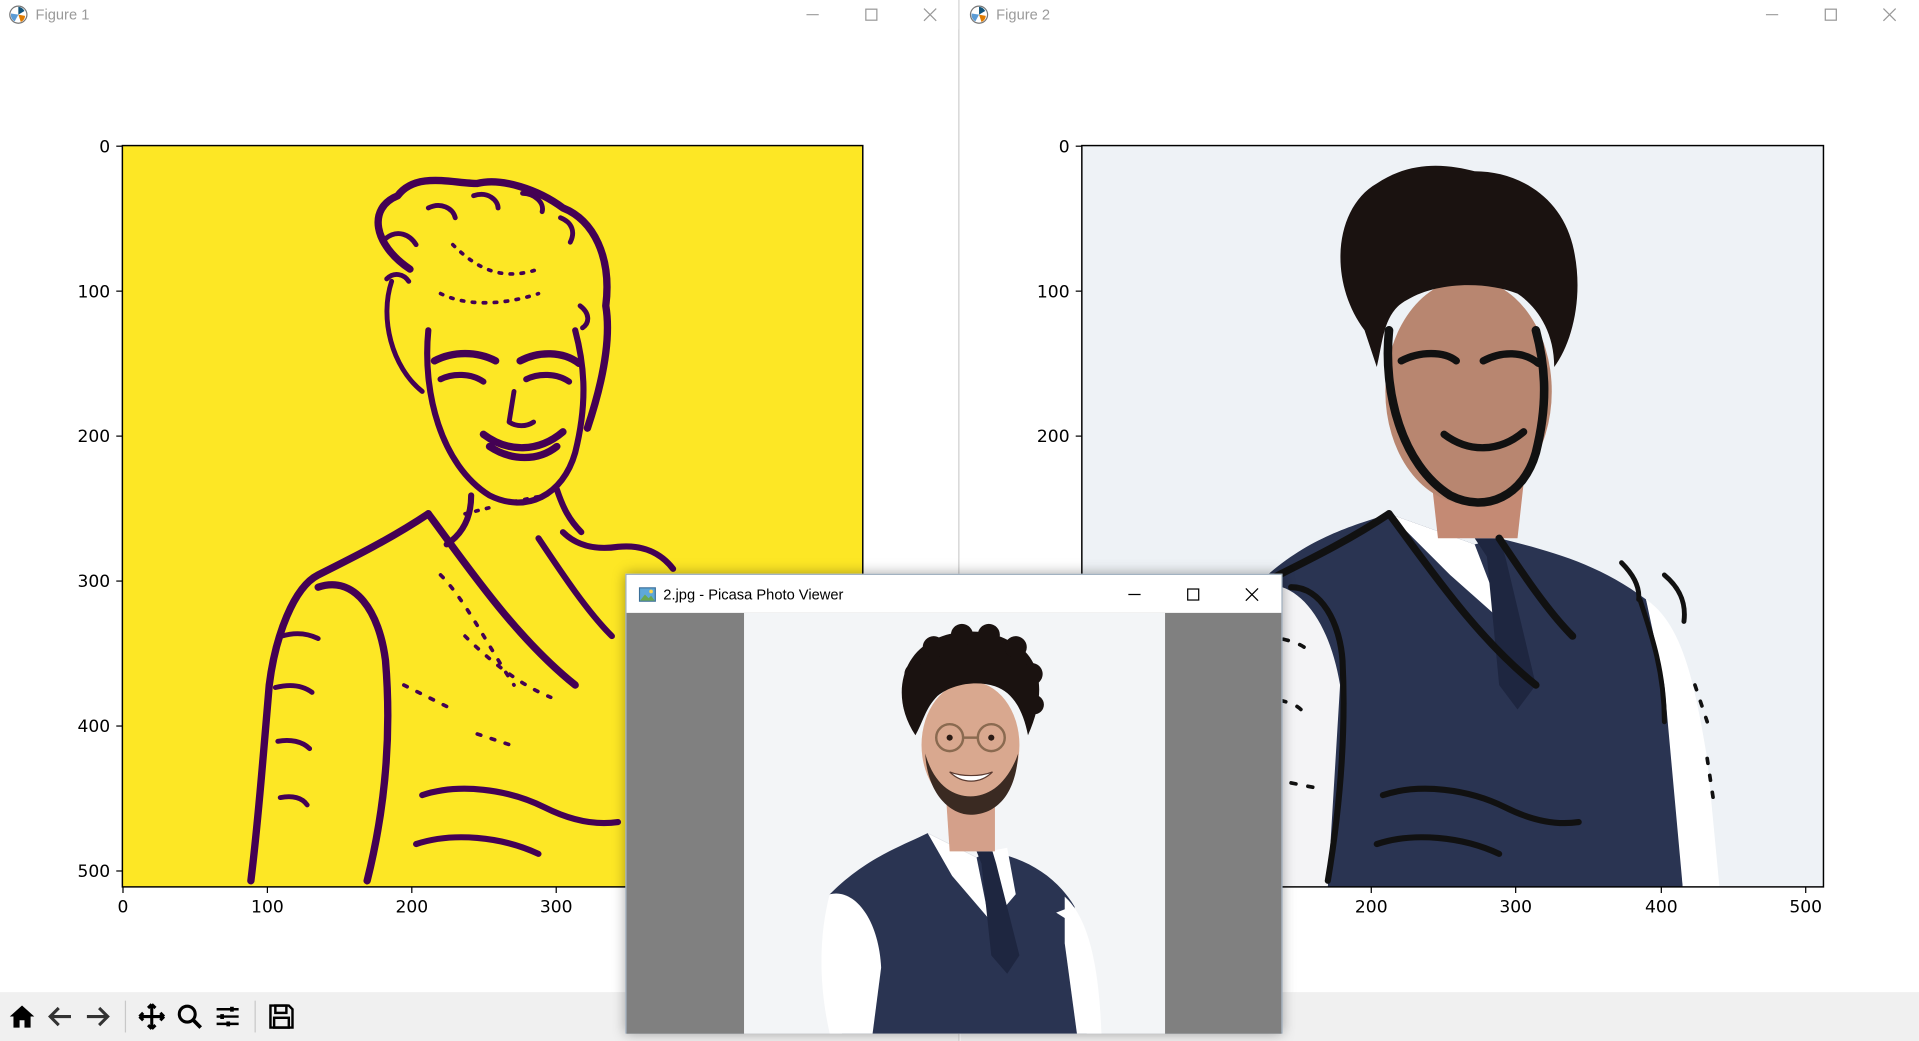 This screenshot has height=1041, width=1919. I want to click on configure-subplots-icon, so click(227, 1016).